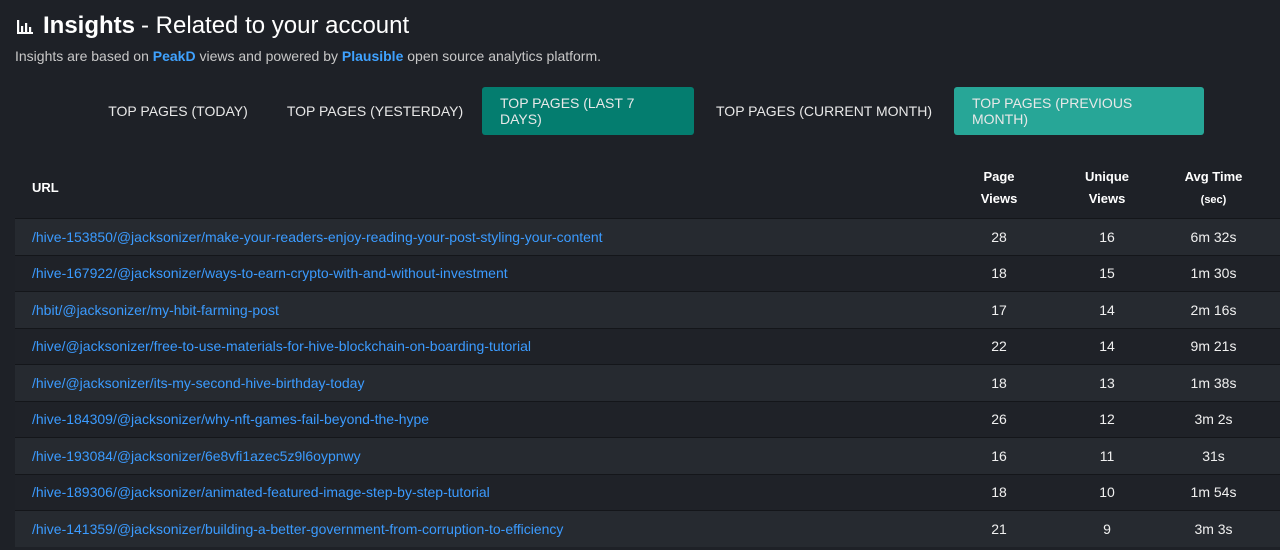 The width and height of the screenshot is (1280, 550). I want to click on unique-views-cell: 12, so click(1107, 419).